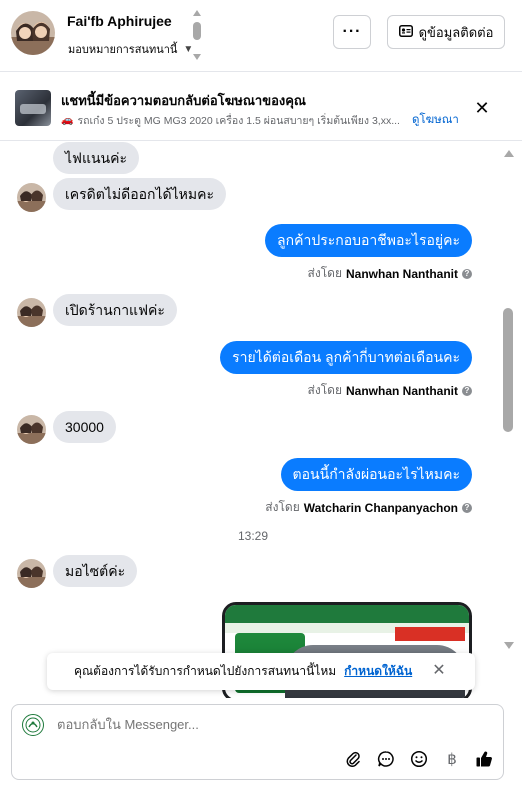 The width and height of the screenshot is (522, 788). I want to click on outgoing-message: ลูกค้าประกอบอาชีพอะไรอยู่คะ, so click(368, 240).